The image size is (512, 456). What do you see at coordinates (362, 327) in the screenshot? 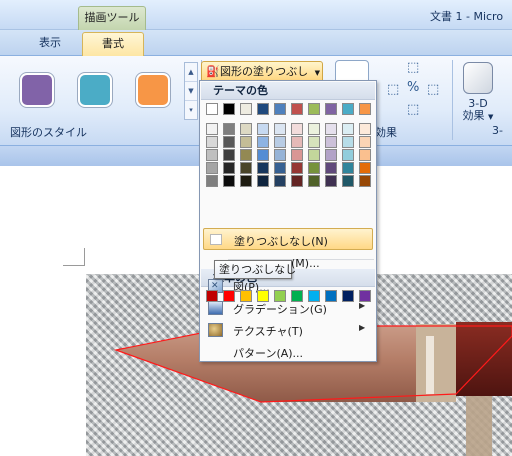
I see `submenu-arrow-icon: ▶` at bounding box center [362, 327].